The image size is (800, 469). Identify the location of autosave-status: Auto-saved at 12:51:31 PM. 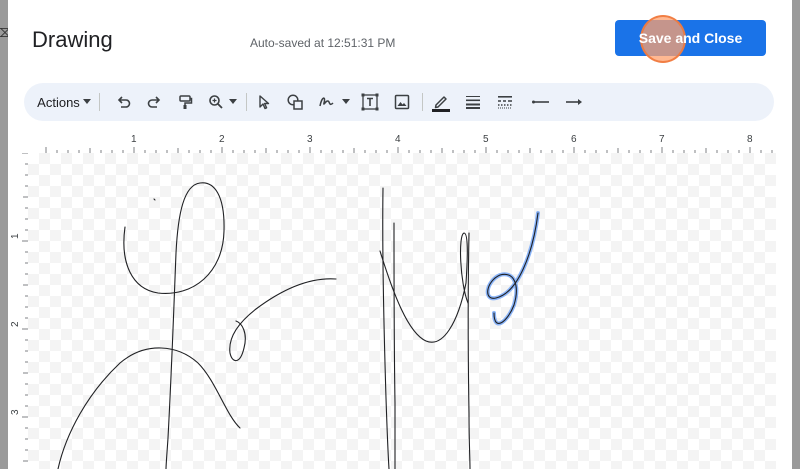
(323, 43).